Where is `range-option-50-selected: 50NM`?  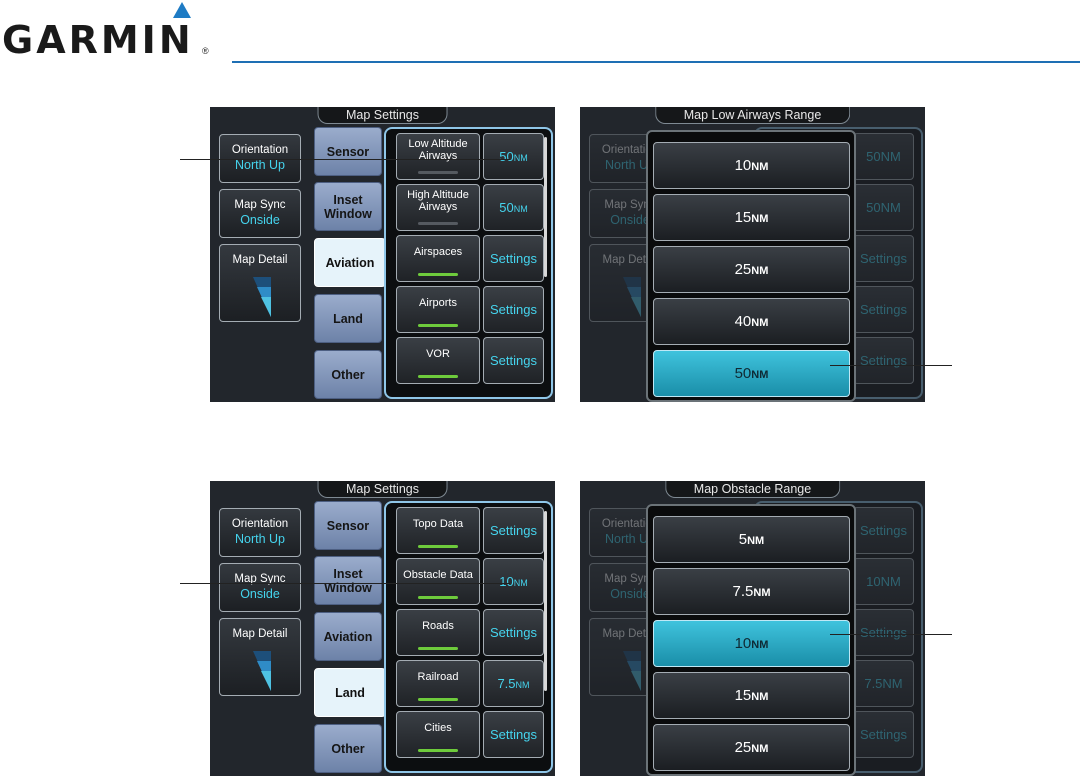
range-option-50-selected: 50NM is located at coordinates (751, 373).